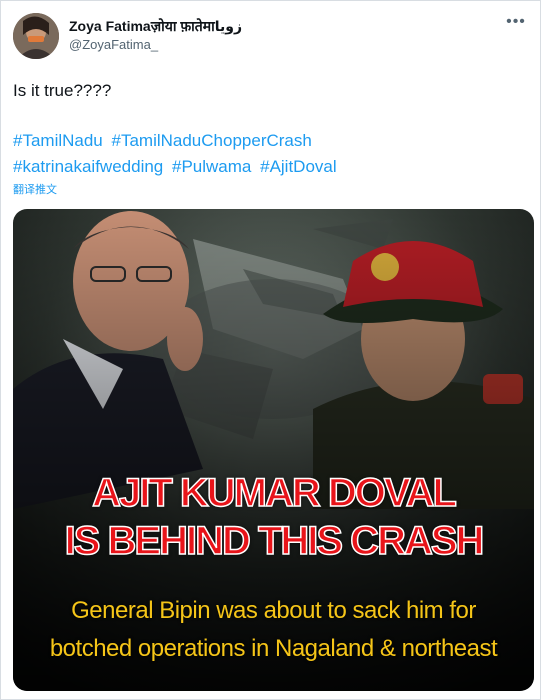 This screenshot has height=700, width=541. Describe the element at coordinates (88, 166) in the screenshot. I see `hashtag-link: #katrinakaifwedding` at that location.